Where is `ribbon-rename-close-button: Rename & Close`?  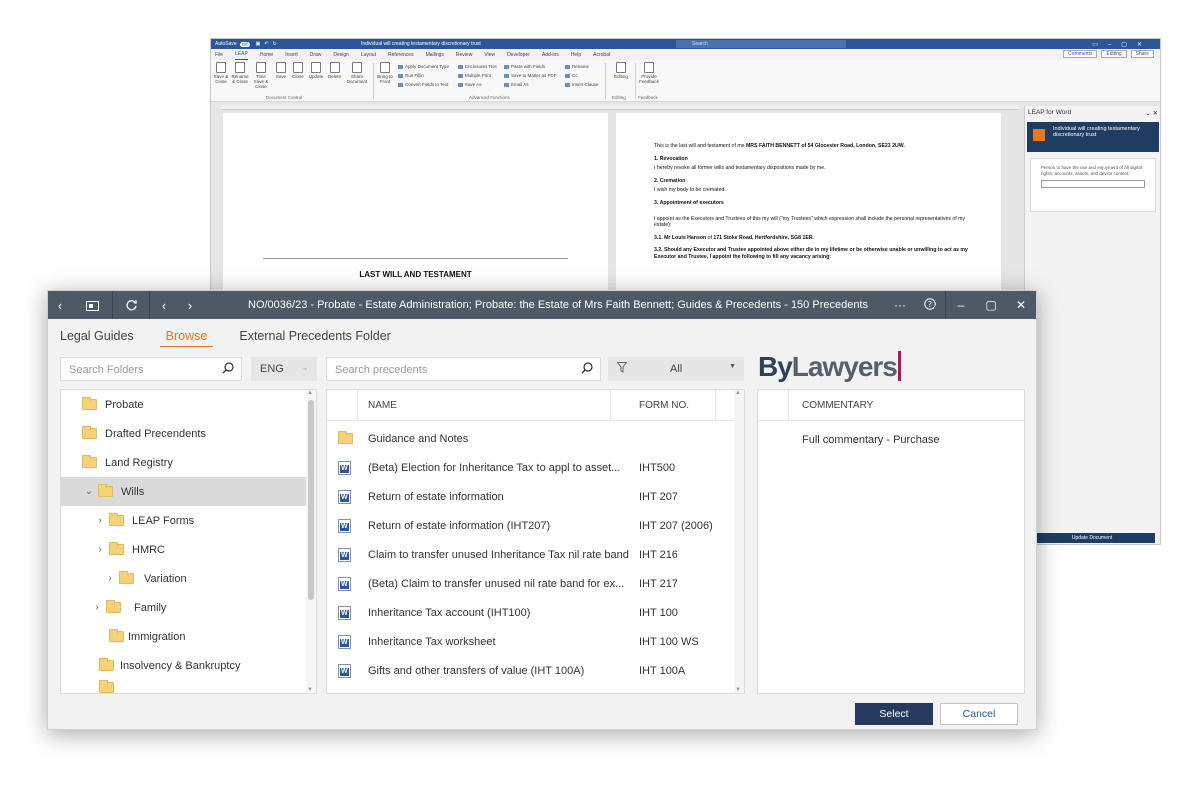
ribbon-rename-close-button: Rename & Close is located at coordinates (240, 73).